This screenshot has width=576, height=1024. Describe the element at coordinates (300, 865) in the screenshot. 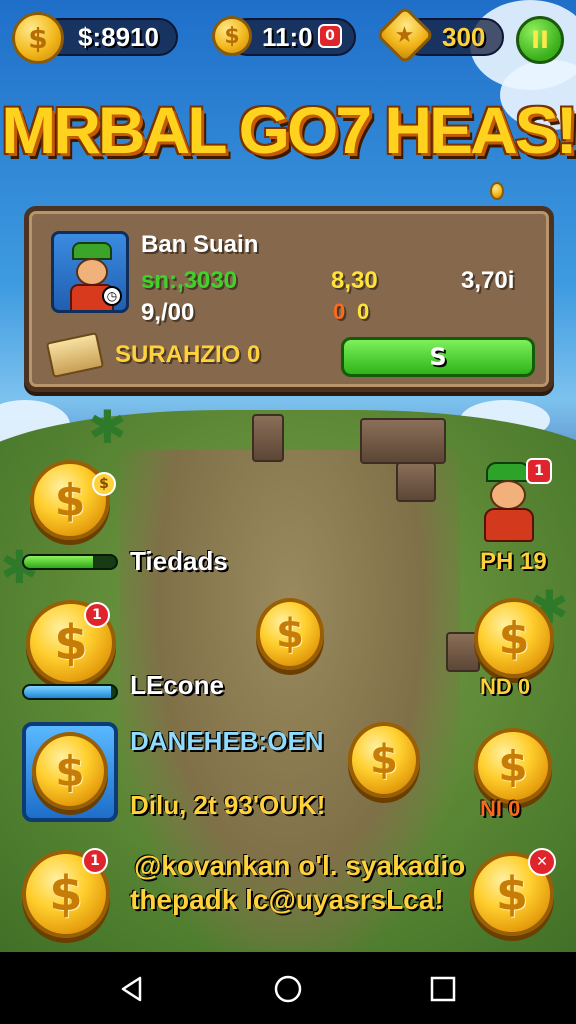

I see `promo-line-1: @kovankan o'l. syakadio` at that location.